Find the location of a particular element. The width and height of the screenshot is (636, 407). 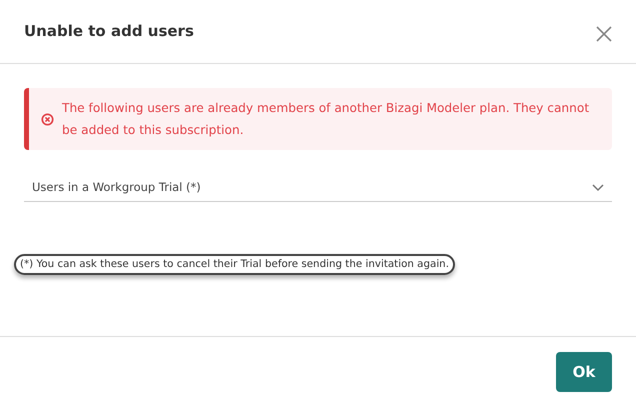

error-icon is located at coordinates (47, 119).